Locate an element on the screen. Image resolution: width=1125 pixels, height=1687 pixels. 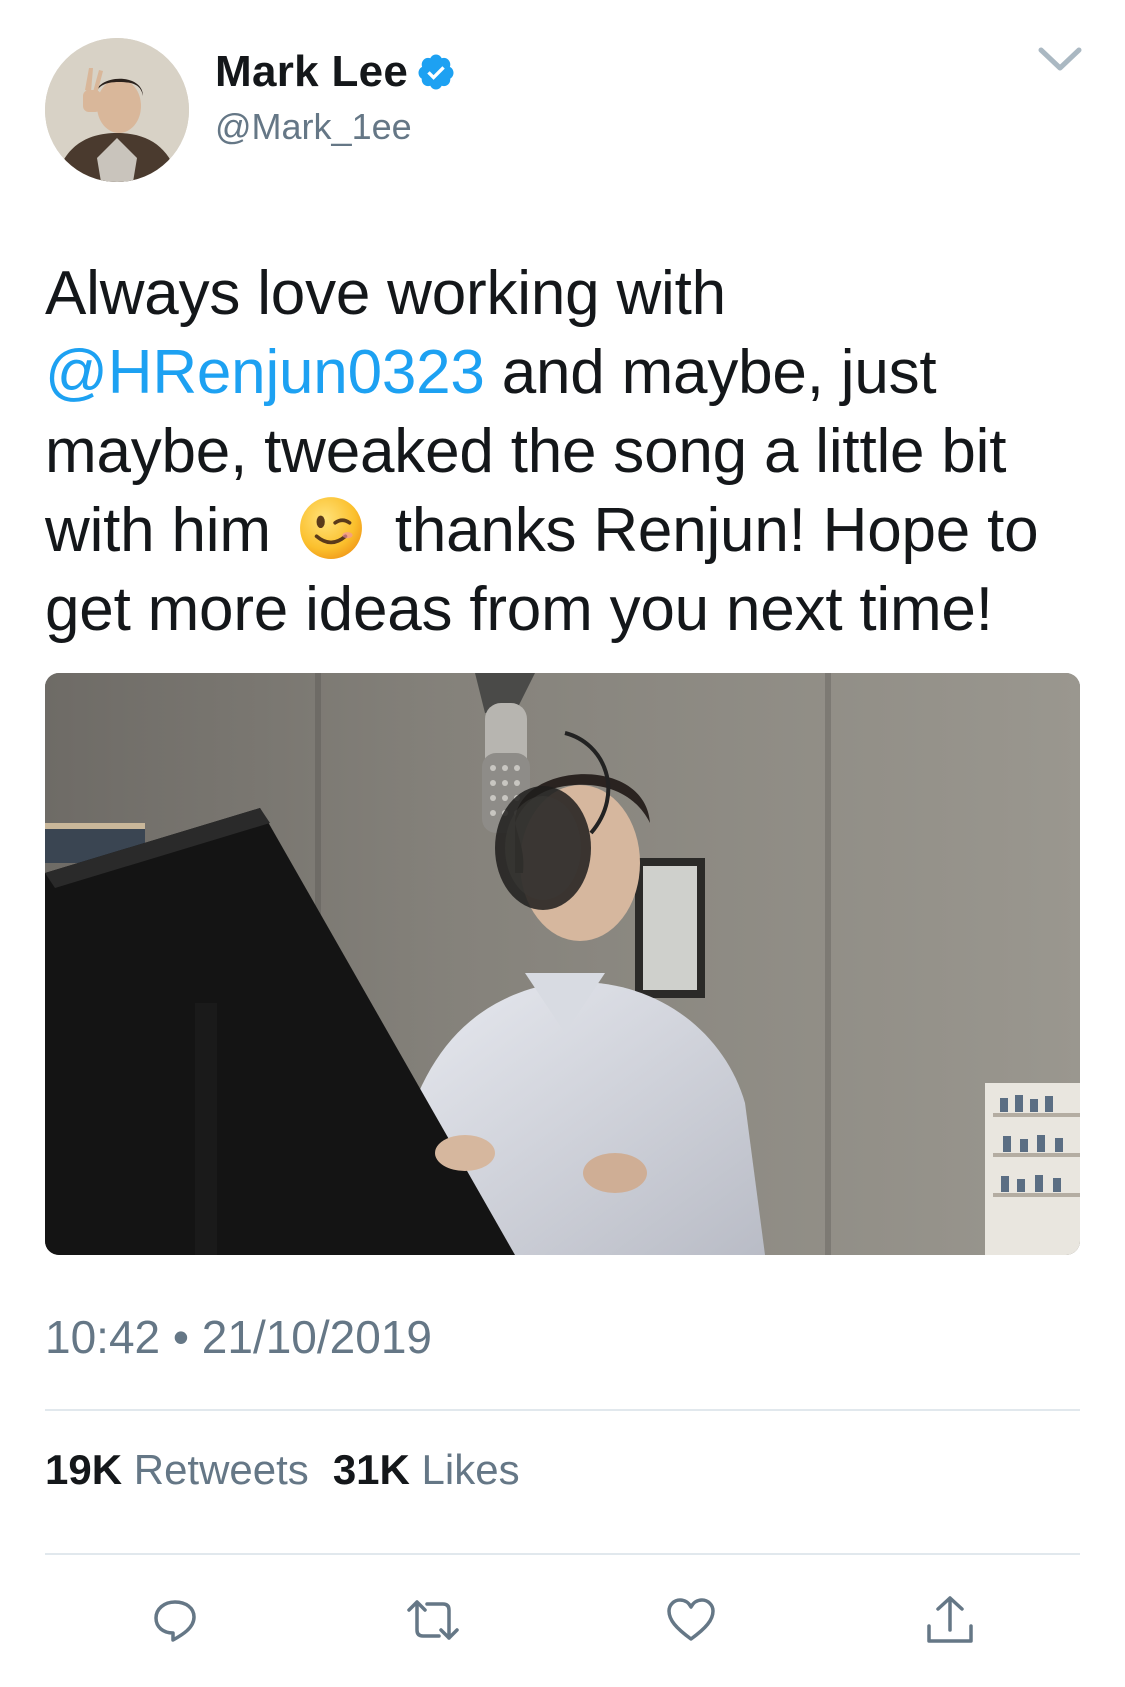
retweet-button is located at coordinates (433, 1620).